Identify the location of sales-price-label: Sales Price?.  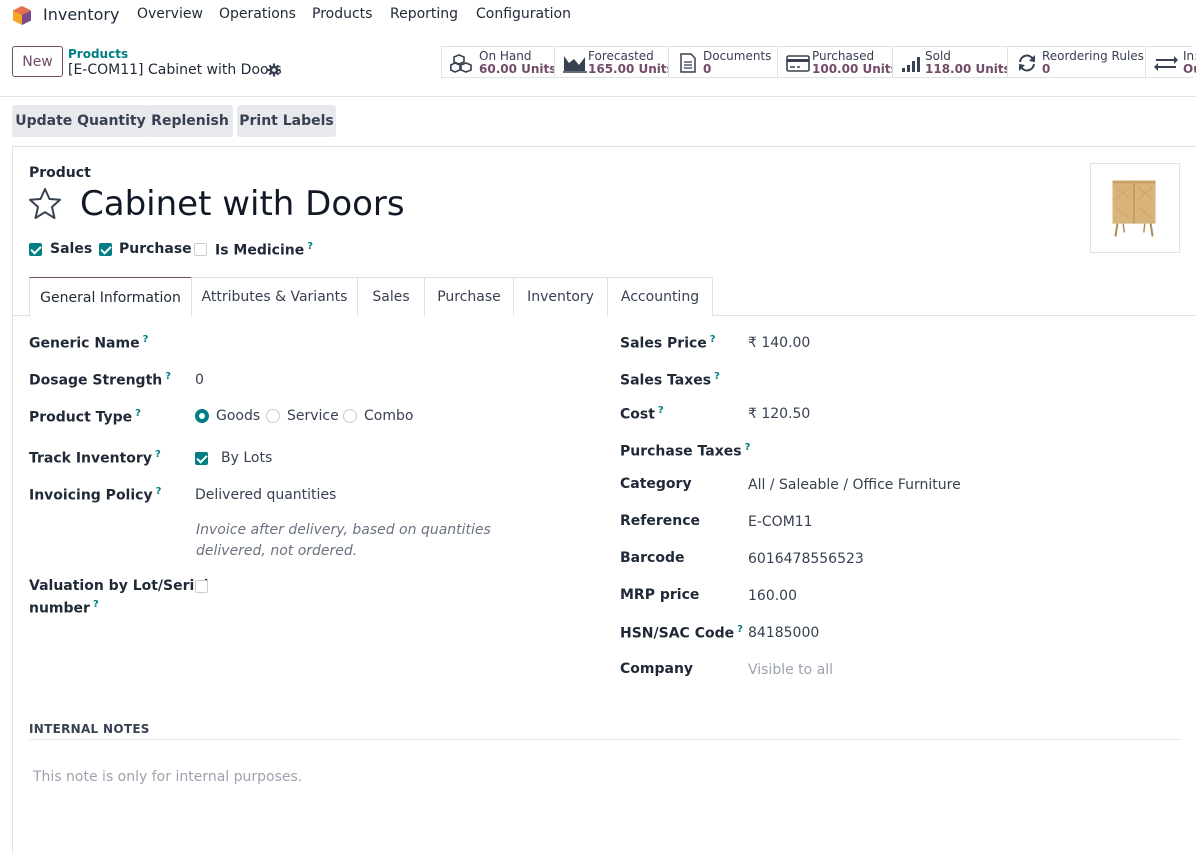
(668, 343).